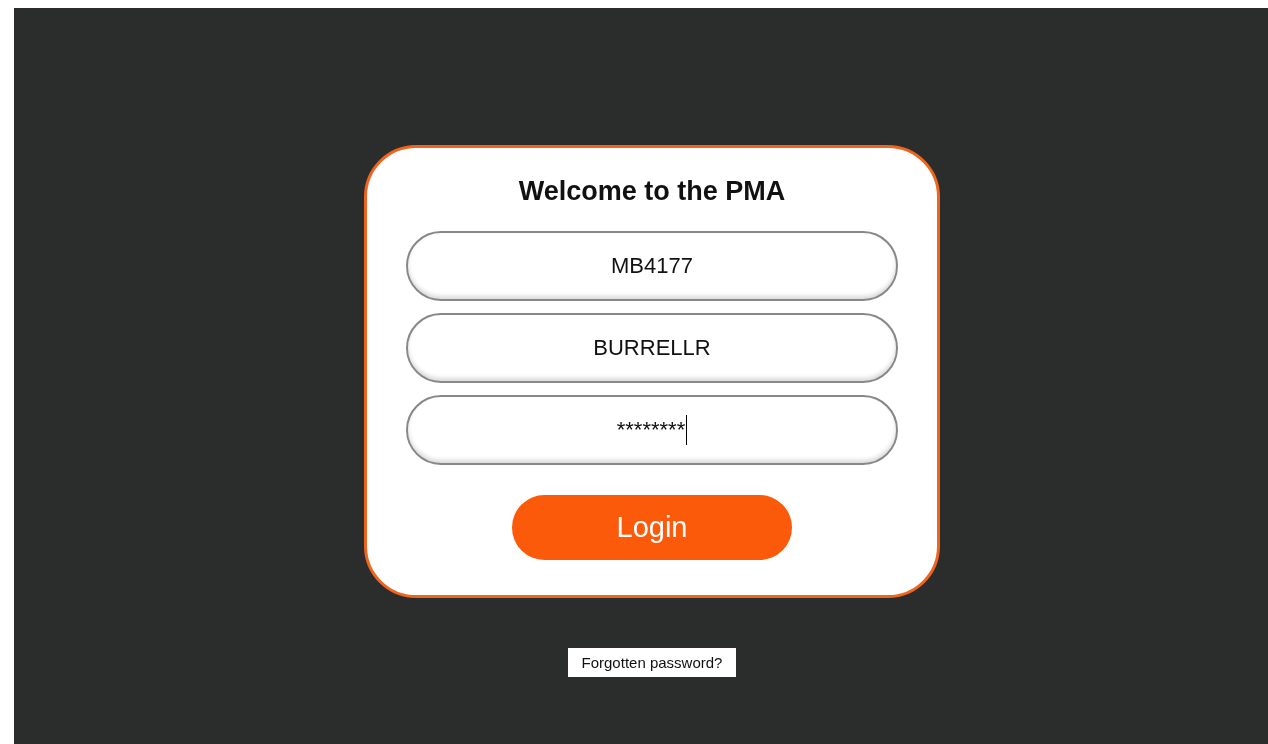  What do you see at coordinates (652, 266) in the screenshot?
I see `input-field: MB4177` at bounding box center [652, 266].